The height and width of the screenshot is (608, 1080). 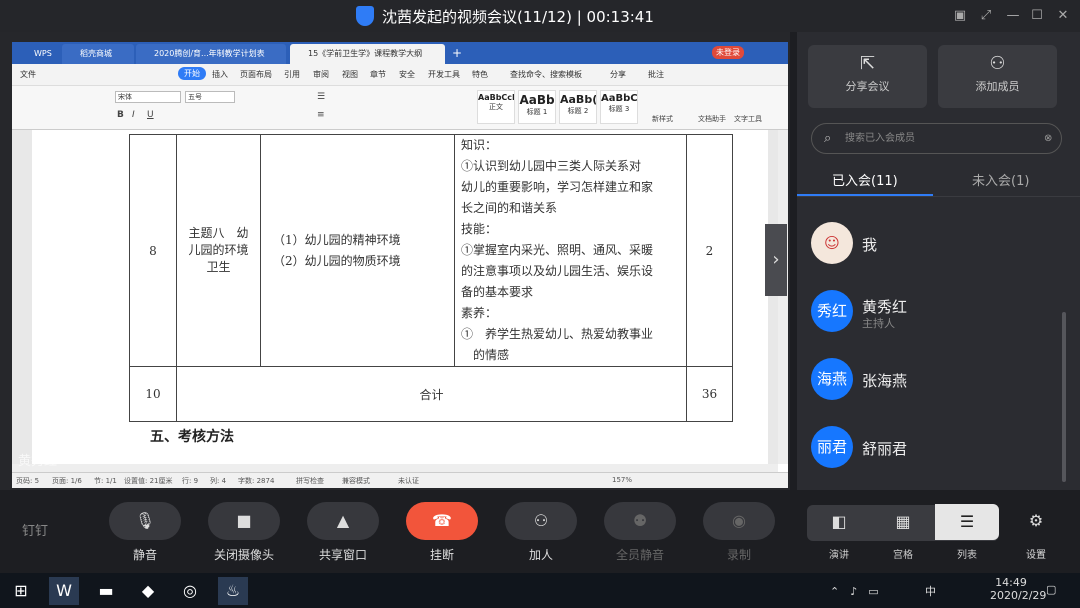 I want to click on list-view-button: ☰ 列表, so click(x=967, y=532).